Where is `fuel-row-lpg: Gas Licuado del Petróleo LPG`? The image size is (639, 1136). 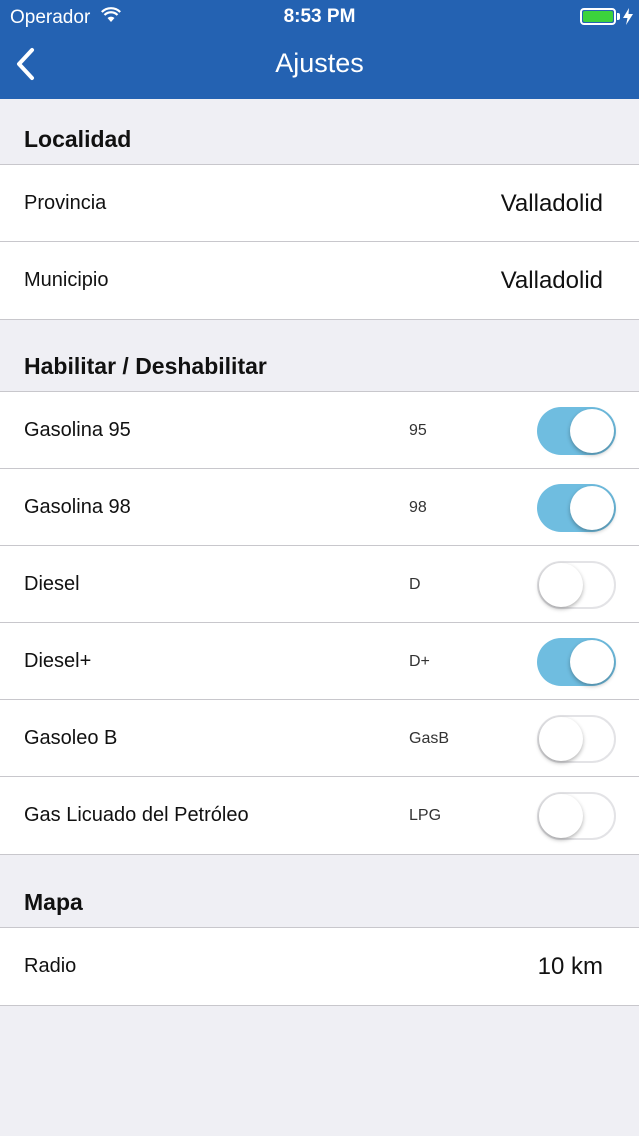 fuel-row-lpg: Gas Licuado del Petróleo LPG is located at coordinates (319, 815).